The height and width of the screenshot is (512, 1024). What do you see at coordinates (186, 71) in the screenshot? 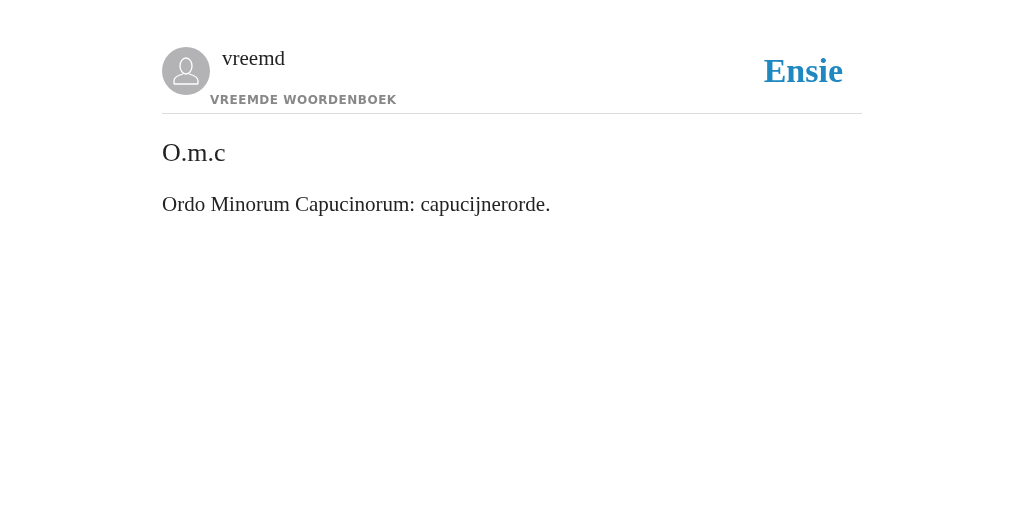
I see `person-icon` at bounding box center [186, 71].